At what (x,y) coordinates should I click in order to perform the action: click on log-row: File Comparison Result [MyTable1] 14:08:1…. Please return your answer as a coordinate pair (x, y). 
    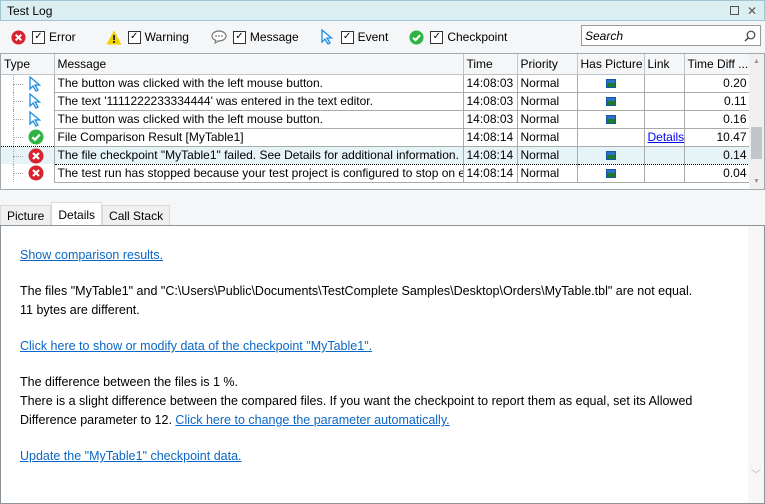
    Looking at the image, I should click on (376, 137).